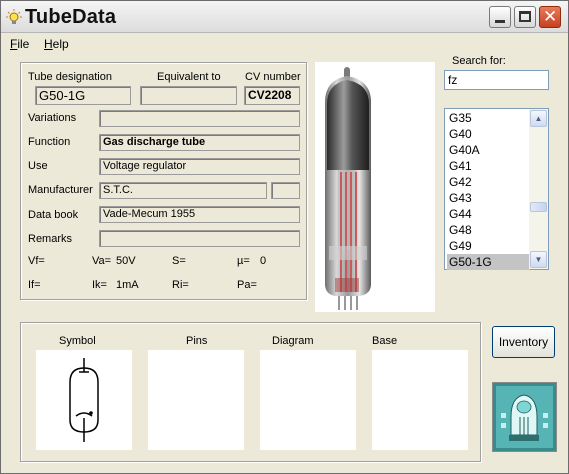 This screenshot has width=569, height=474. What do you see at coordinates (199, 118) in the screenshot?
I see `variations-field` at bounding box center [199, 118].